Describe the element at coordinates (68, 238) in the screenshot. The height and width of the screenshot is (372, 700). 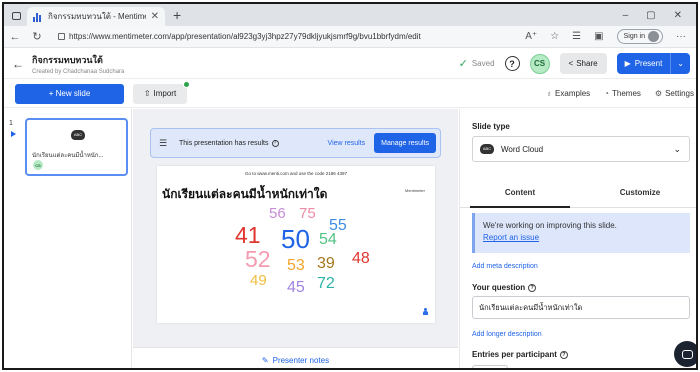
I see `slide-list: 1 ABC นักเรียนแต่ละคนมีน้ำหนัก... CS` at that location.